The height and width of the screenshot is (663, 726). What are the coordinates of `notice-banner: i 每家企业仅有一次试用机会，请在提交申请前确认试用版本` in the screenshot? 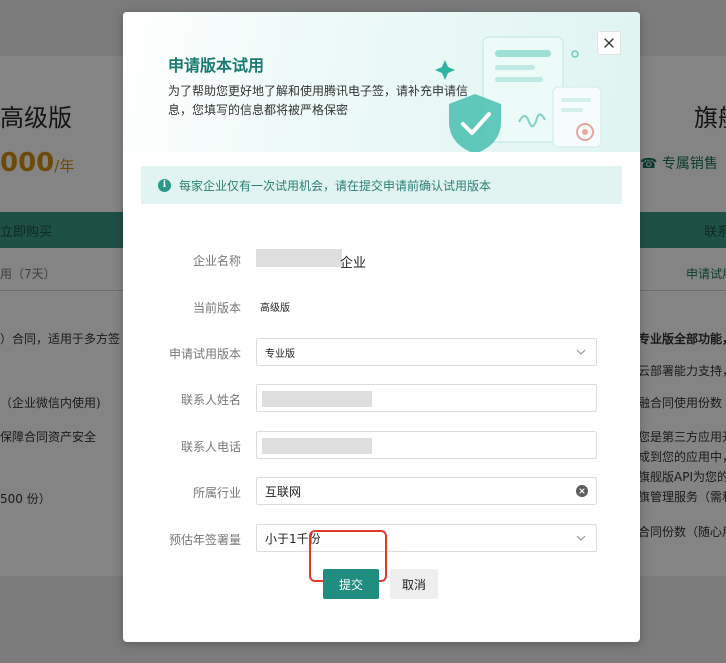 It's located at (381, 185).